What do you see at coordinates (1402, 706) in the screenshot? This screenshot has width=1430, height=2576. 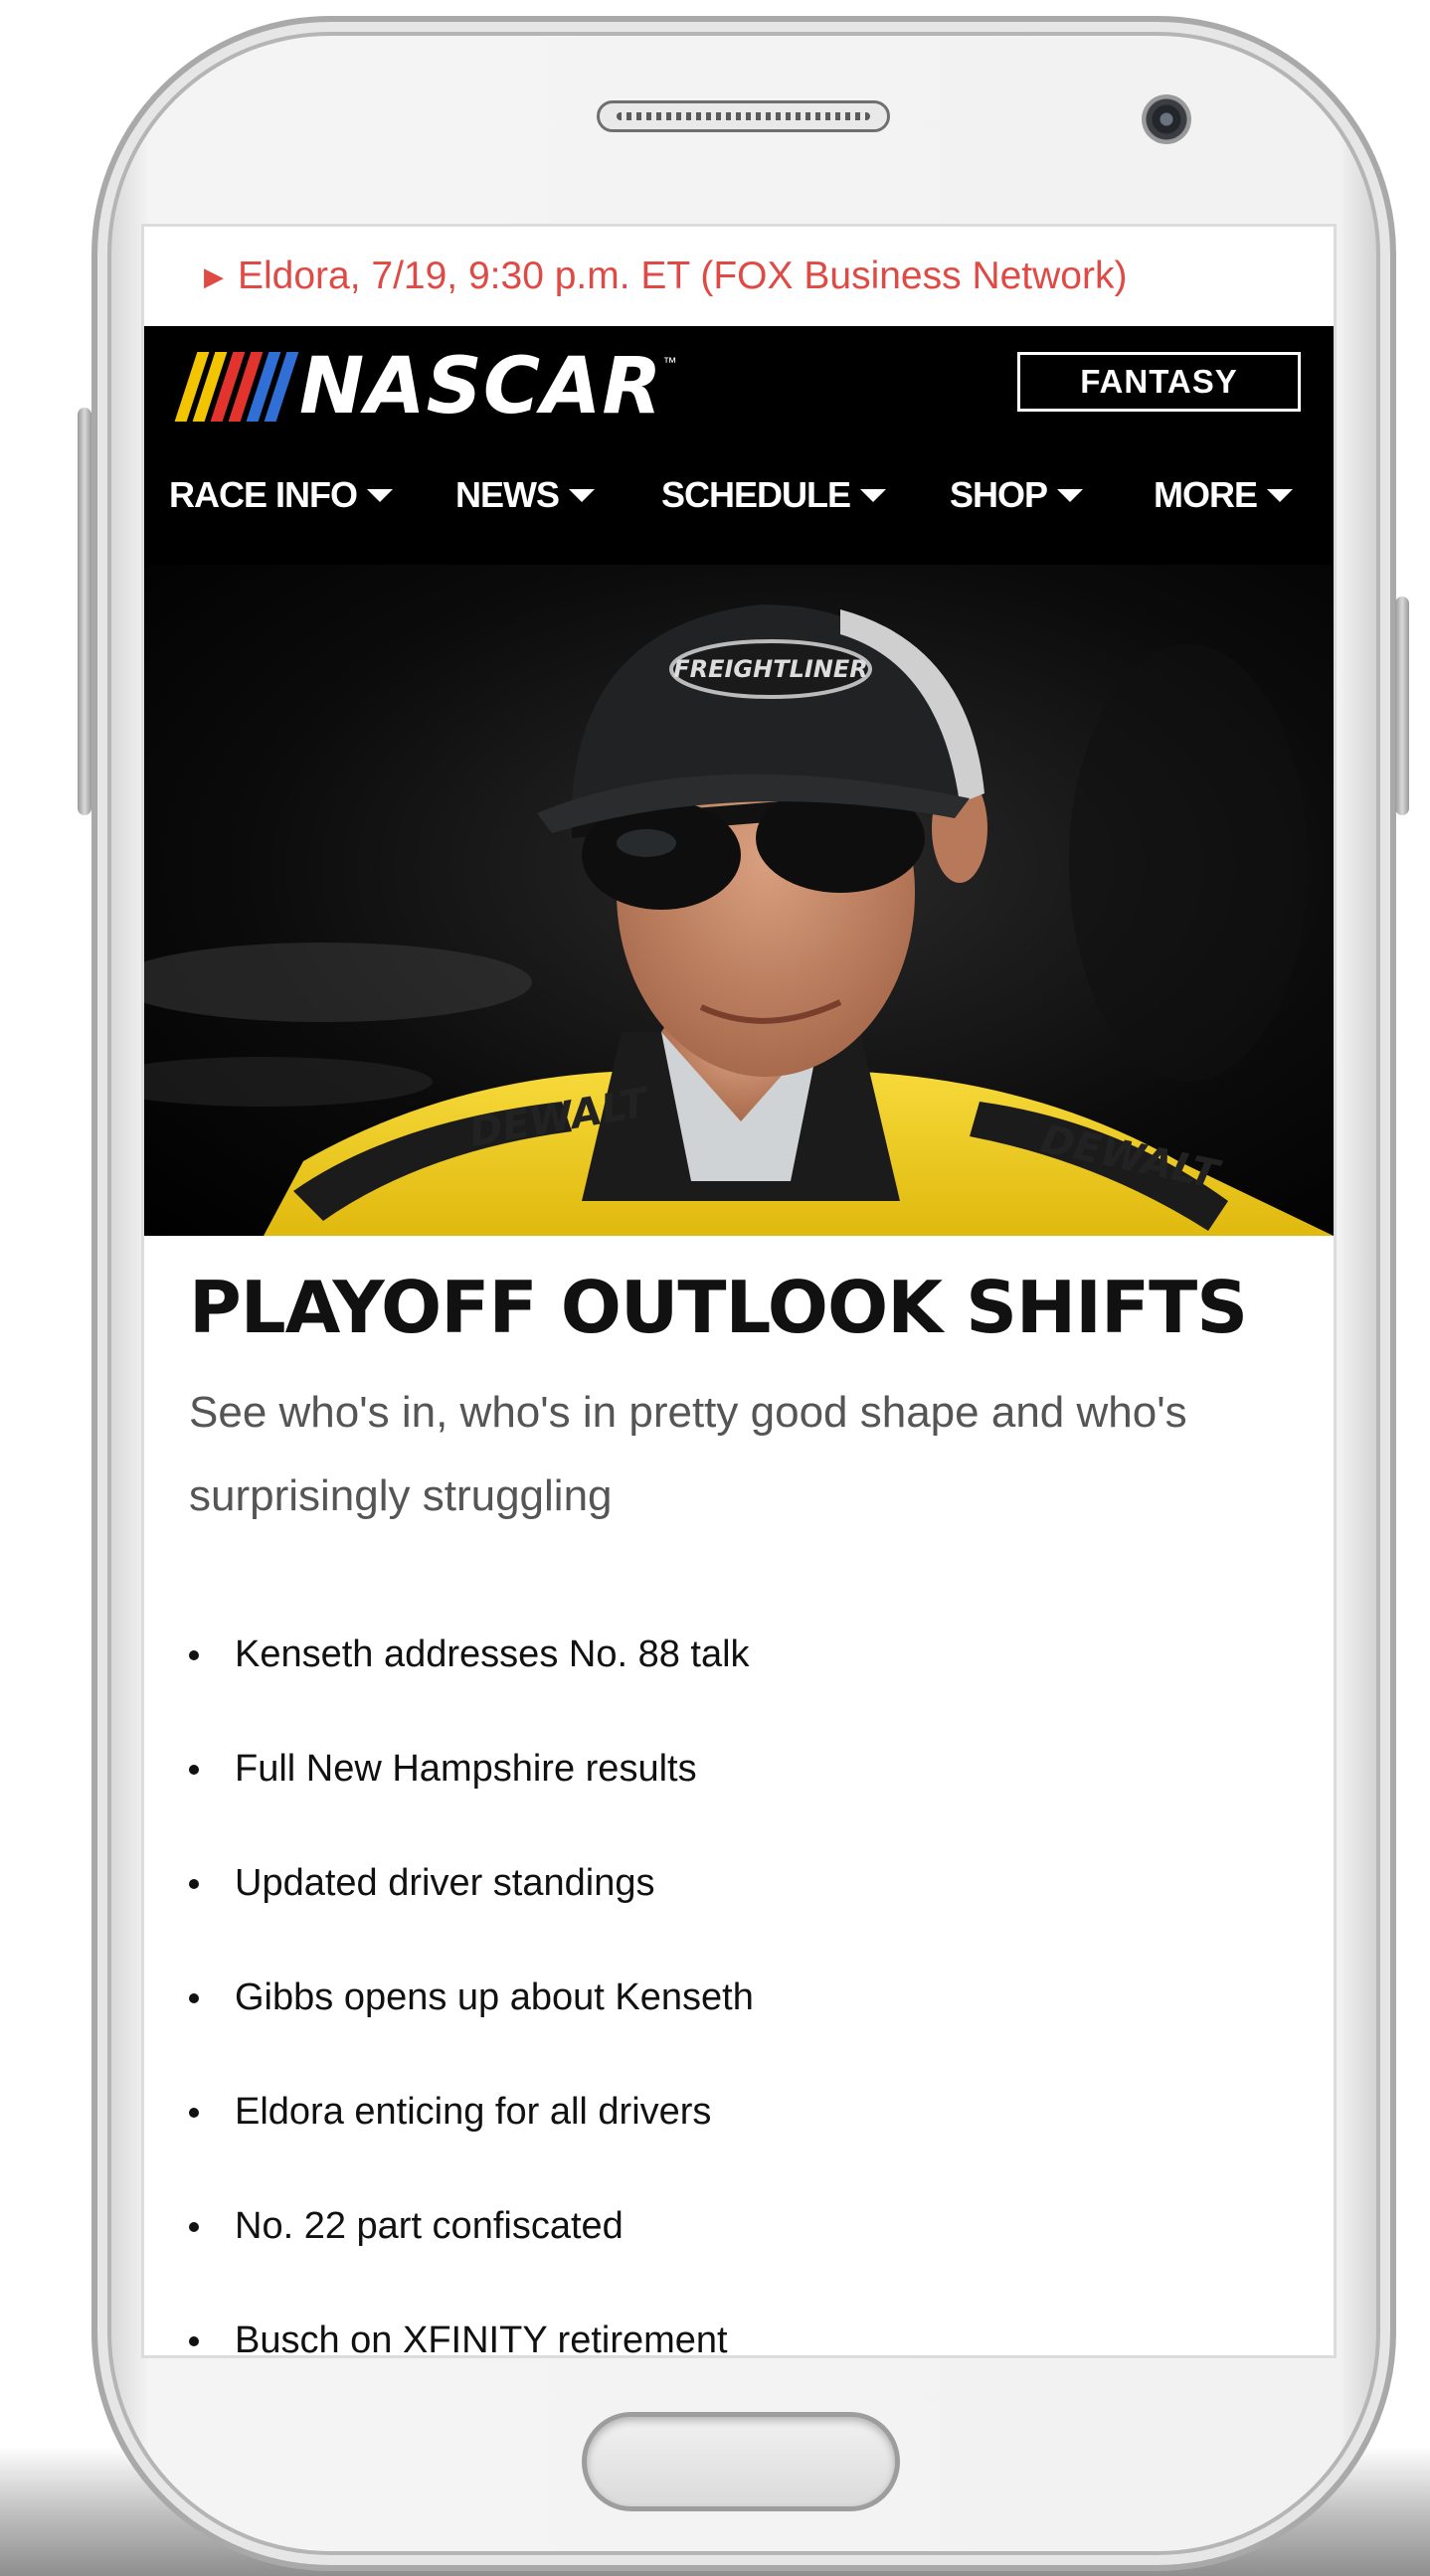 I see `power-button` at bounding box center [1402, 706].